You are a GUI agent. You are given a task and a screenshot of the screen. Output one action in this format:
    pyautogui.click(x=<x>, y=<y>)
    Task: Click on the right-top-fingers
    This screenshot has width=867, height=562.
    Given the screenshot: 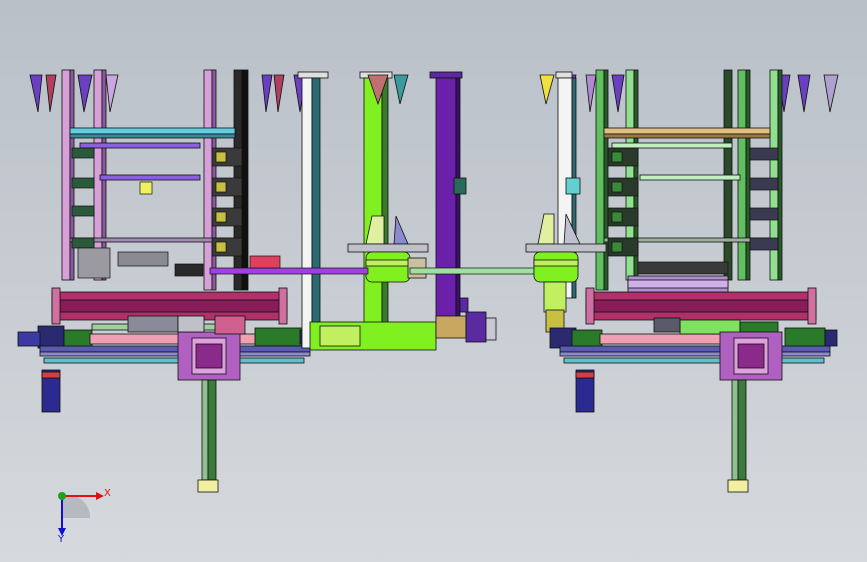 What is the action you would take?
    pyautogui.click(x=689, y=93)
    